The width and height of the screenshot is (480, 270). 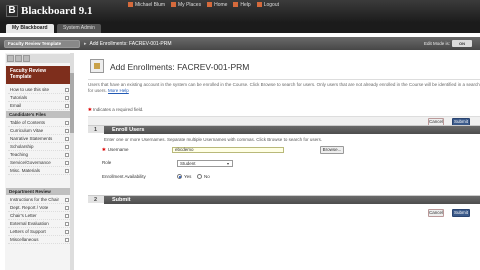 What do you see at coordinates (228, 150) in the screenshot?
I see `username-input: ebcdemo` at bounding box center [228, 150].